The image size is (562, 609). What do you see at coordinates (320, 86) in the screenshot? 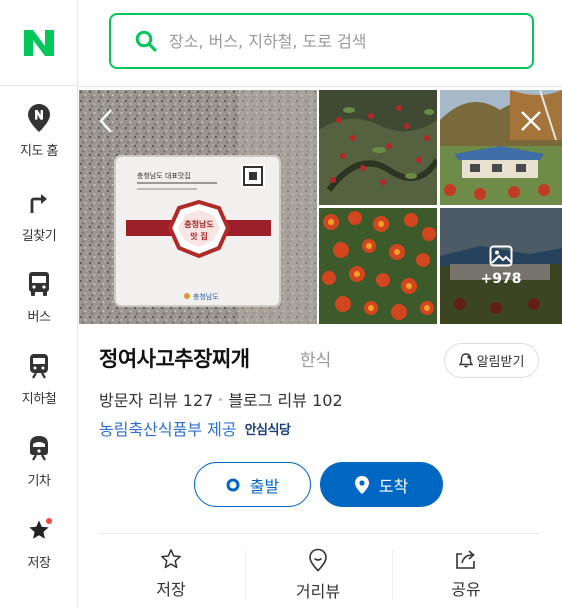
I see `header-divider` at bounding box center [320, 86].